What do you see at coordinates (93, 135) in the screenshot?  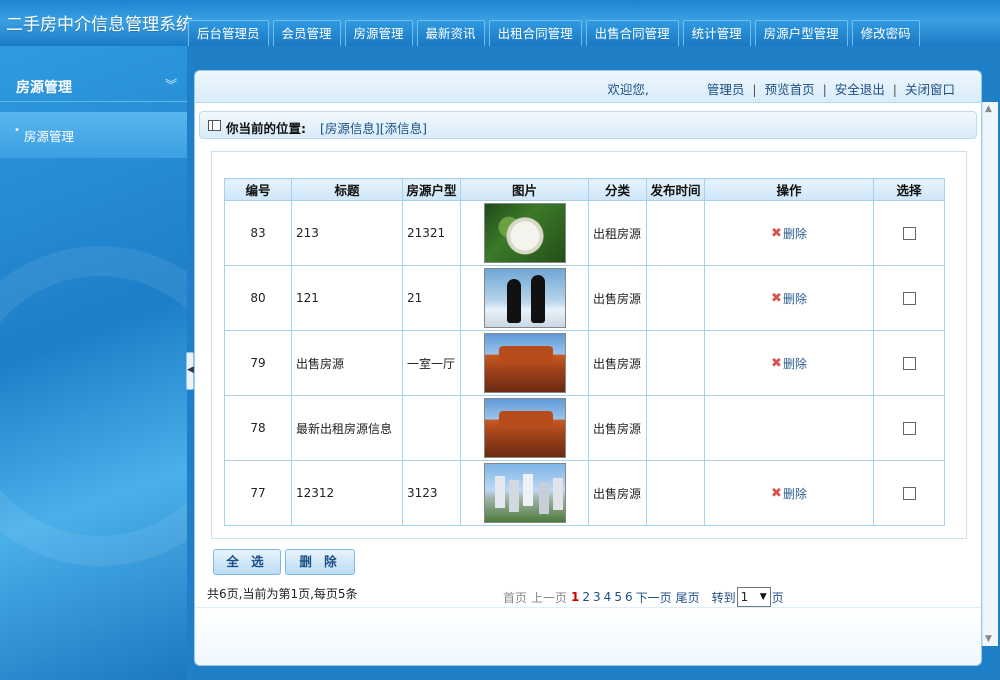 I see `sidebar-item-listings: • 房源管理` at bounding box center [93, 135].